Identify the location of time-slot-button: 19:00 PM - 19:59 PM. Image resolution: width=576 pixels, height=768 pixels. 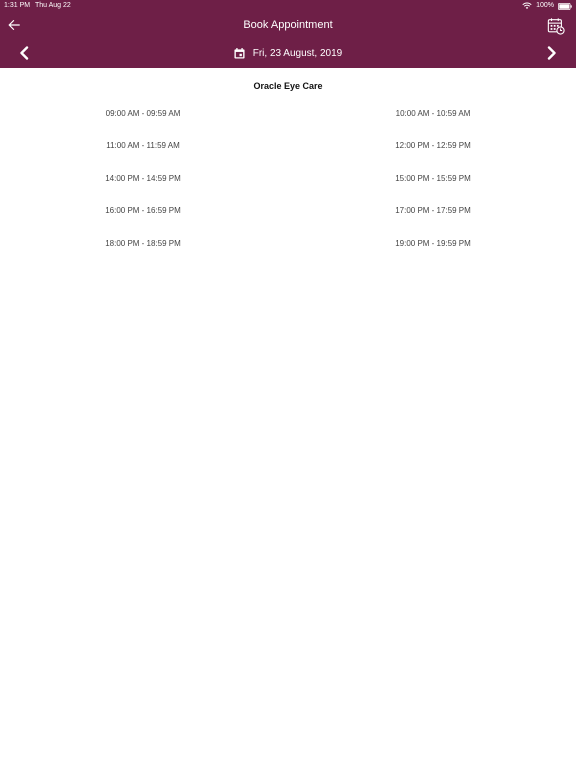
(433, 244).